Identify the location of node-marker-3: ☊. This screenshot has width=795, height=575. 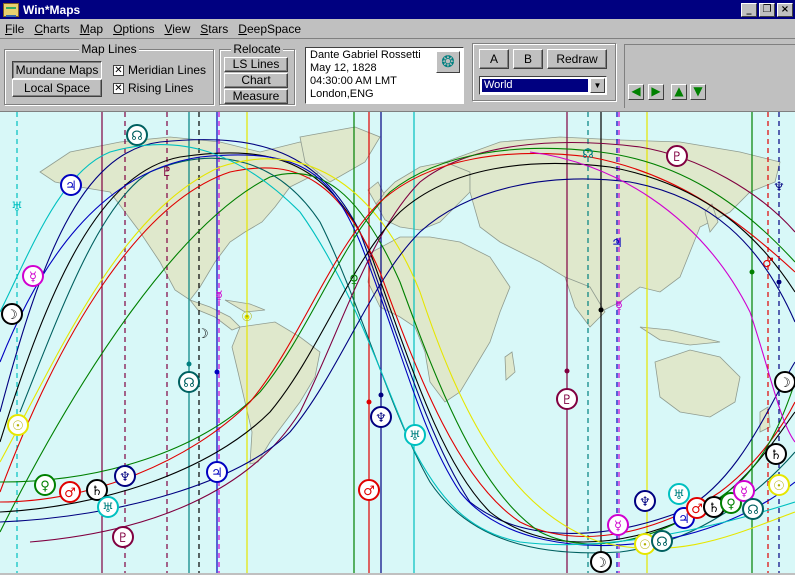
(753, 509).